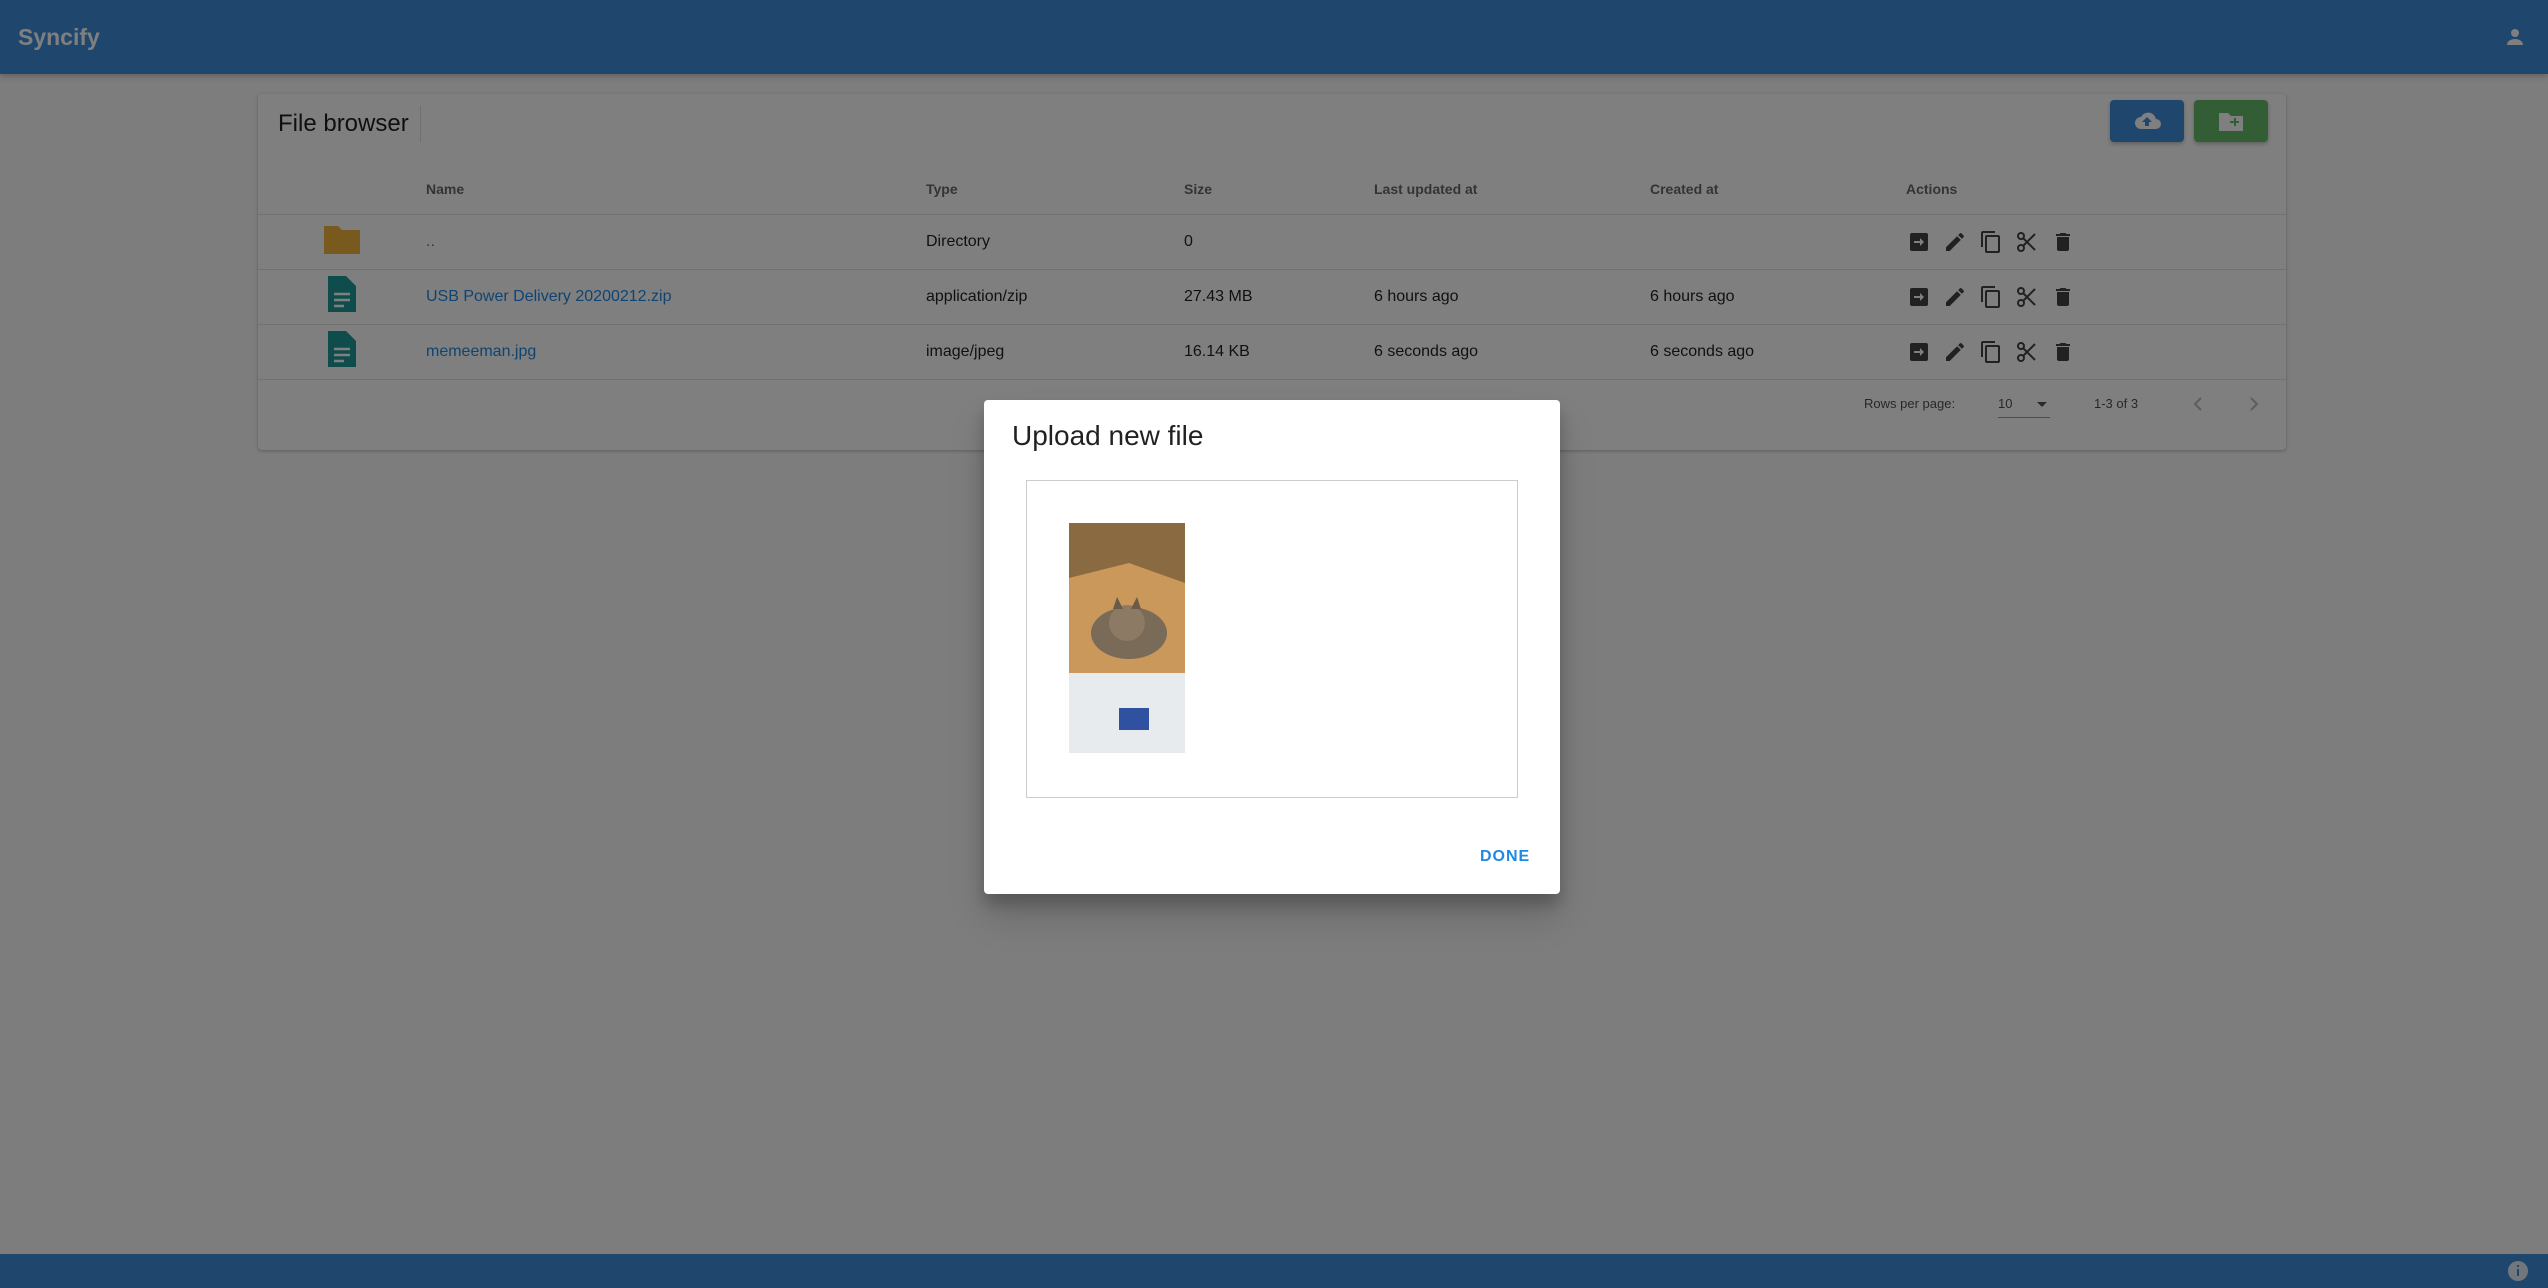  What do you see at coordinates (1127, 638) in the screenshot?
I see `image-preview-thumbnail` at bounding box center [1127, 638].